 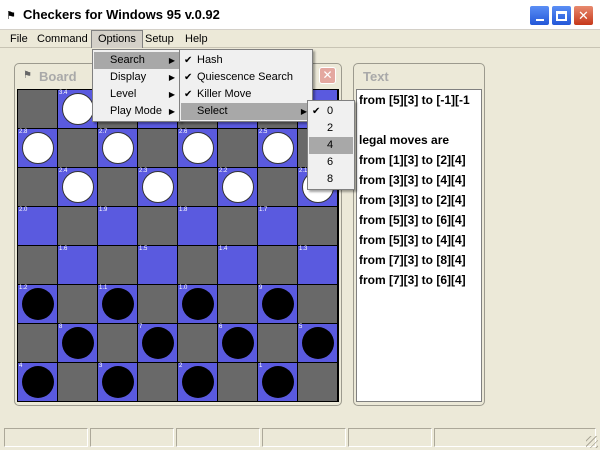 I want to click on board-square: 2.8, so click(x=38, y=148).